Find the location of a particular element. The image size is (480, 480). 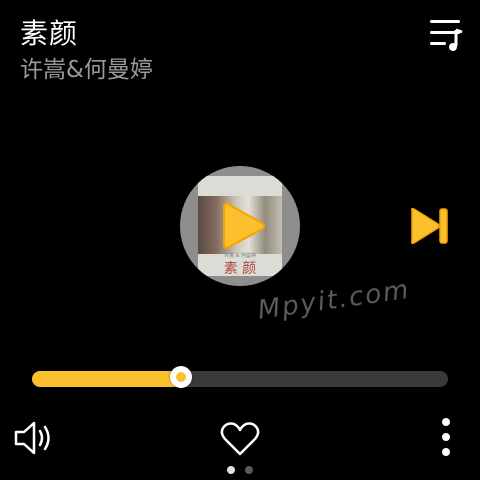

page-indicator is located at coordinates (241, 470).